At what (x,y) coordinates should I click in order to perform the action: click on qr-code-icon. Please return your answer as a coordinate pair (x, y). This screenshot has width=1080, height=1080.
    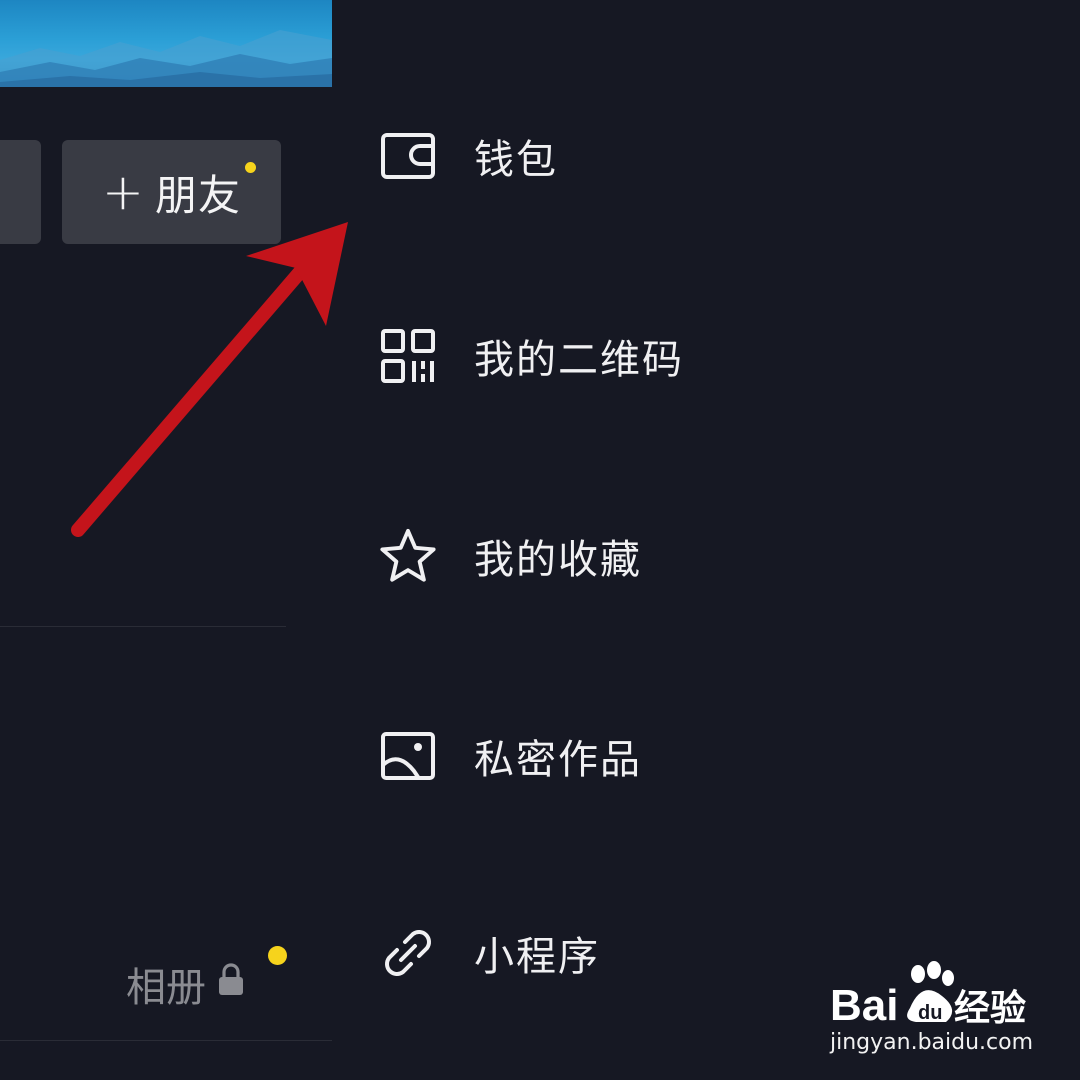
    Looking at the image, I should click on (408, 356).